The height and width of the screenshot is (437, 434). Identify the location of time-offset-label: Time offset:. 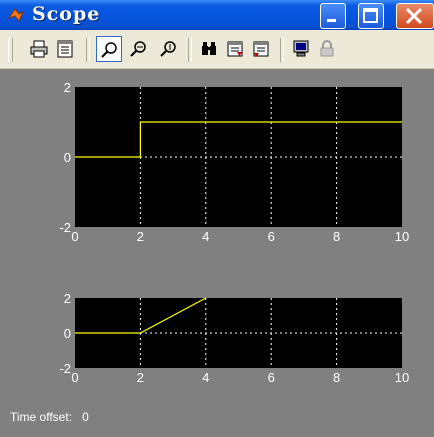
(41, 417).